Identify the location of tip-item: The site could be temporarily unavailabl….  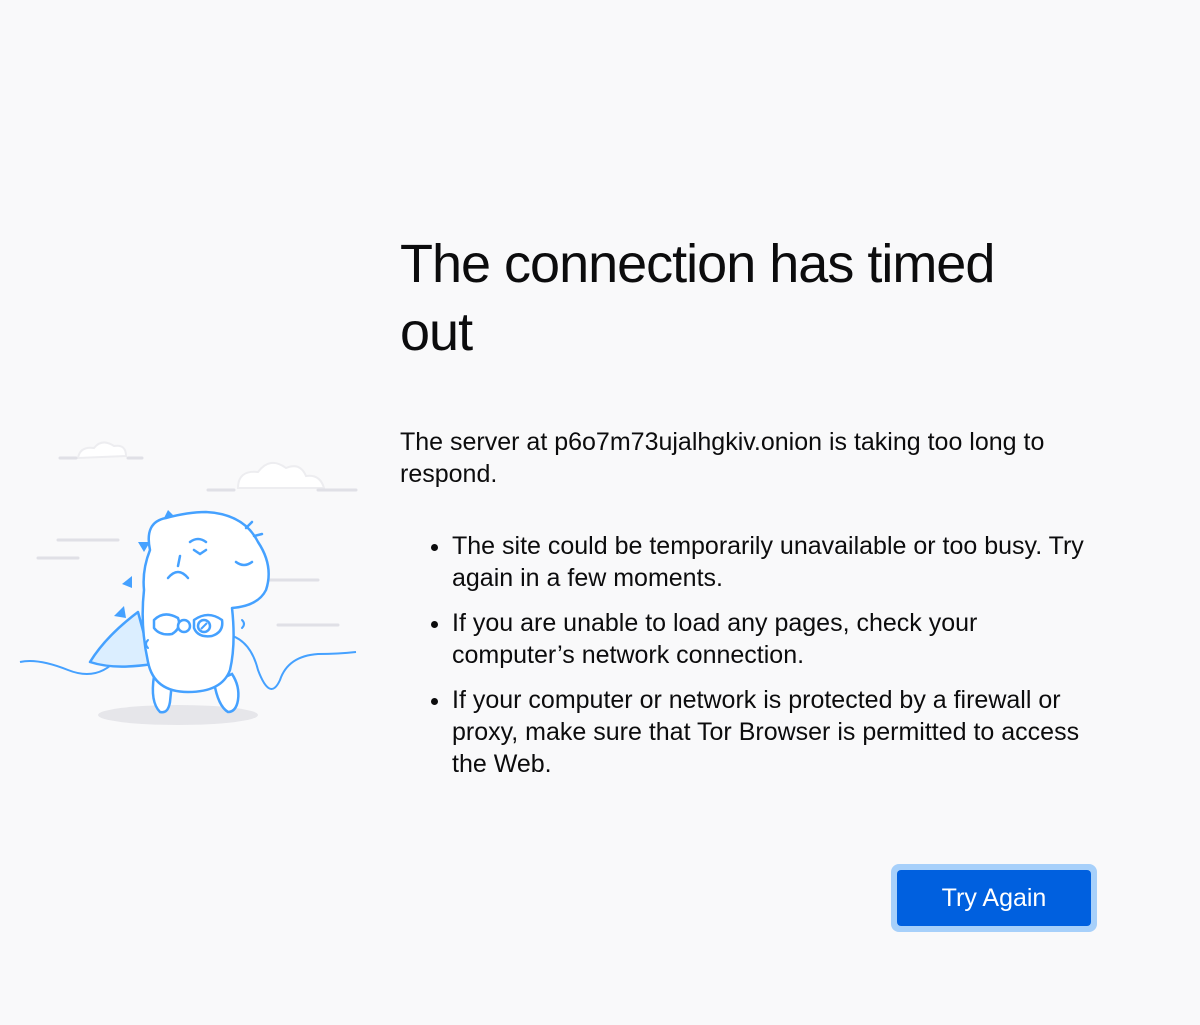
(776, 562).